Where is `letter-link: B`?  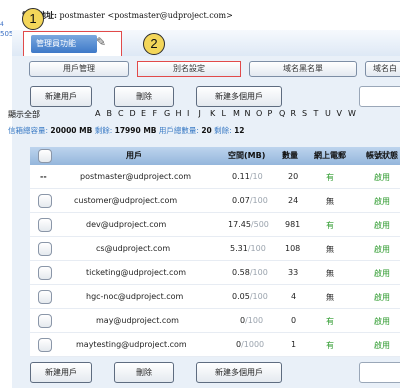 letter-link: B is located at coordinates (113, 113).